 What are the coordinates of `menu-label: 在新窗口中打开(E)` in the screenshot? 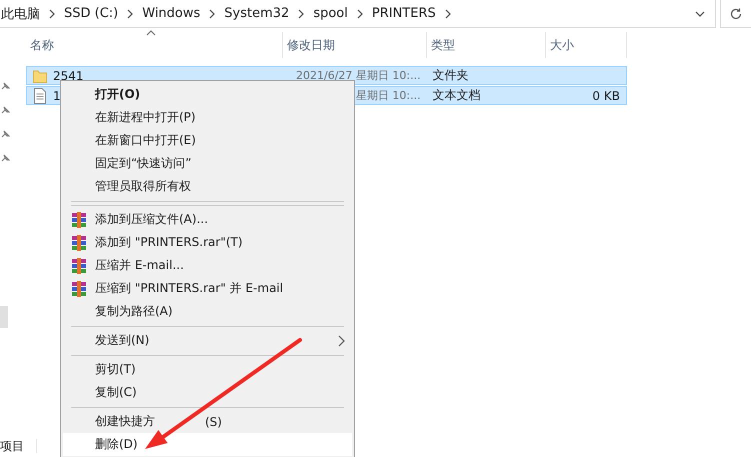 It's located at (145, 140).